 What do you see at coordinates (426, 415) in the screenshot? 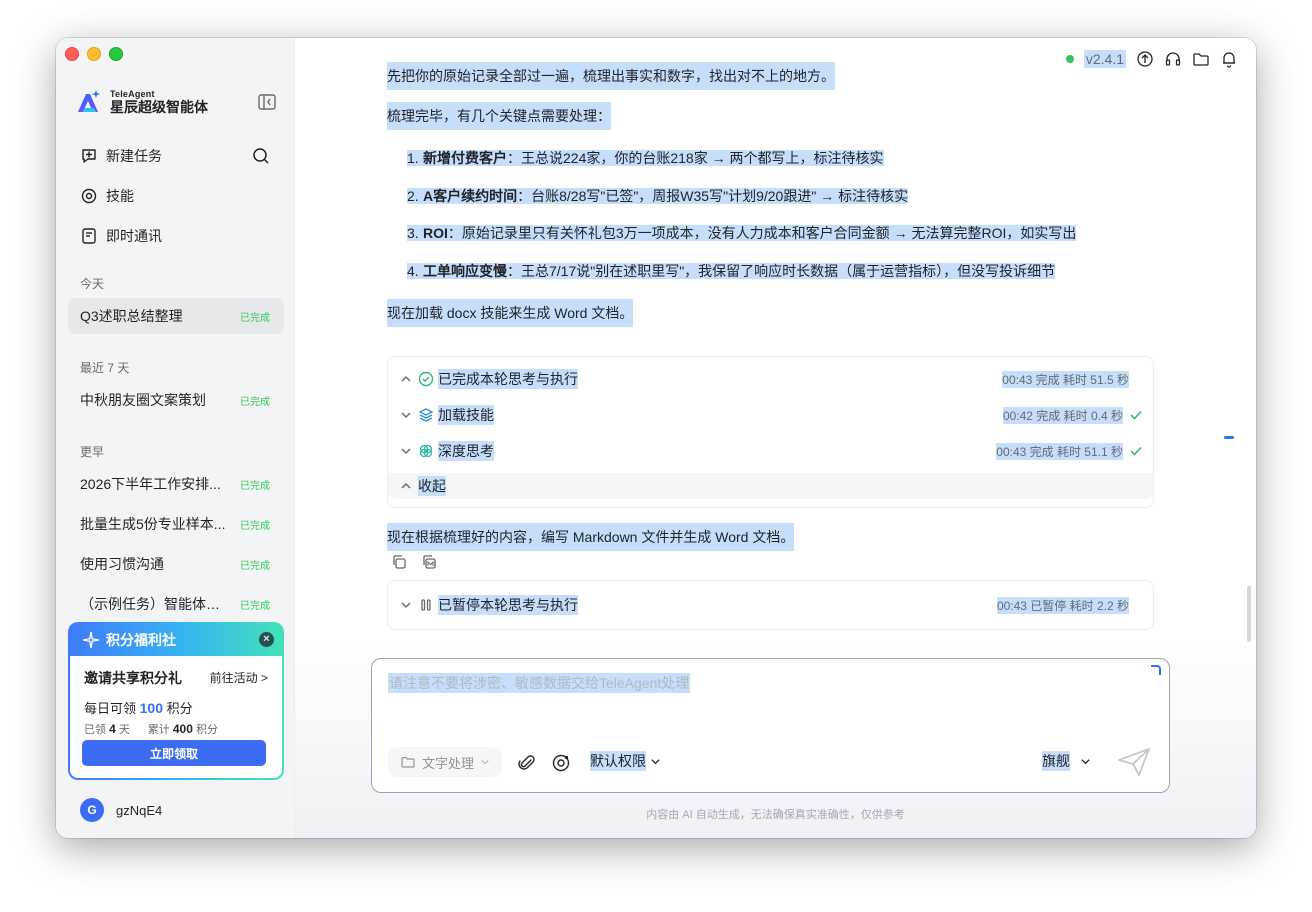
I see `layers-icon` at bounding box center [426, 415].